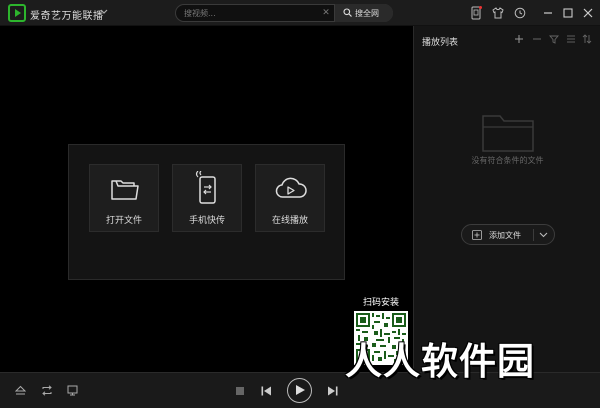  Describe the element at coordinates (440, 361) in the screenshot. I see `watermark: 人人软件园` at that location.